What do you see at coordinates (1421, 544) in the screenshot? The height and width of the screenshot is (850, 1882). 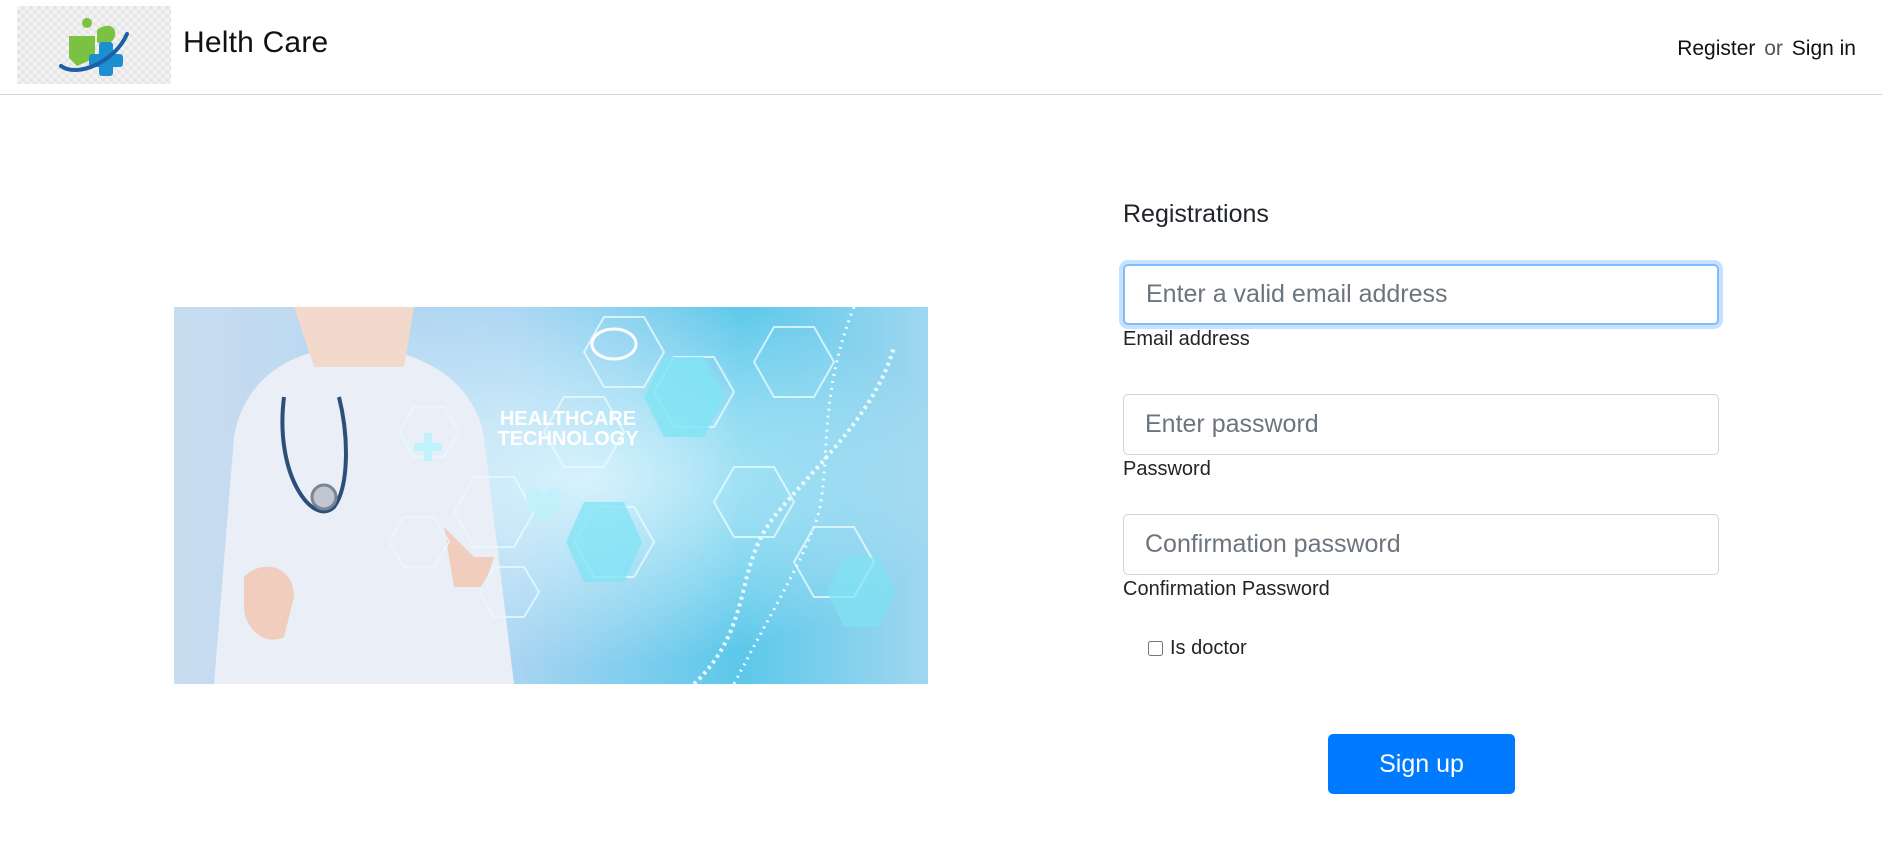 I see `confirm-password-input` at bounding box center [1421, 544].